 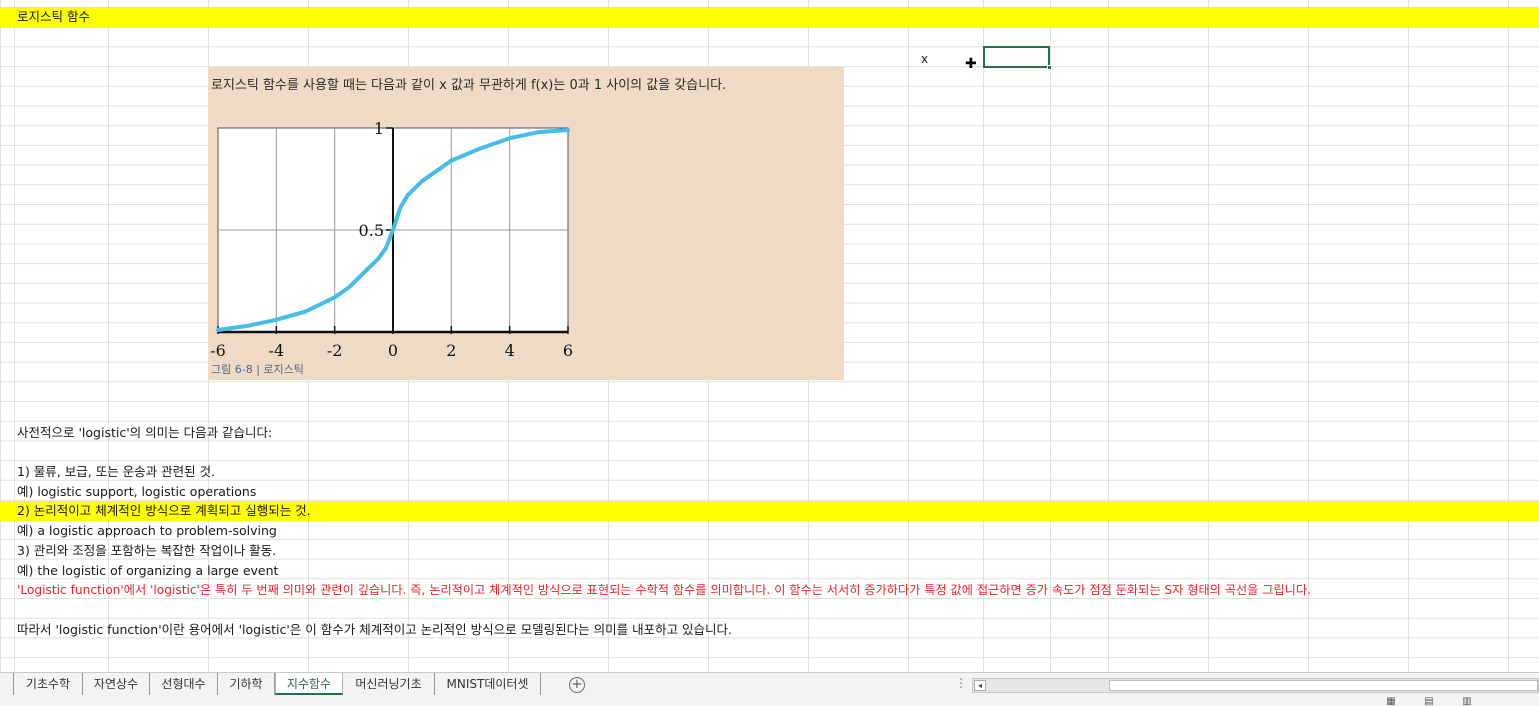 What do you see at coordinates (924, 59) in the screenshot?
I see `x-label-cell: x` at bounding box center [924, 59].